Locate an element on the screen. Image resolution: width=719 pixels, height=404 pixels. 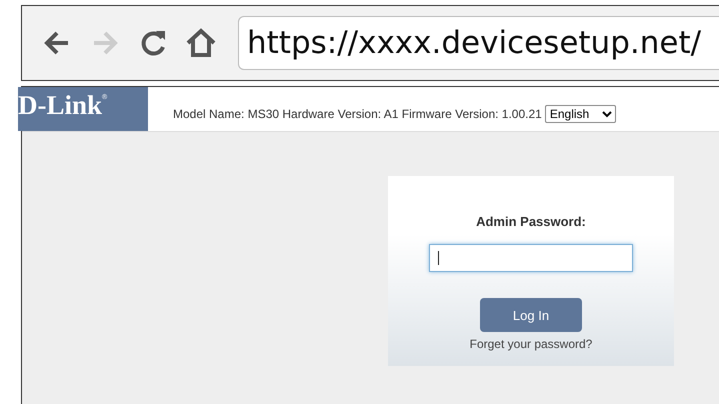
device-info: Model Name: MS30 Hardware Version: A1 Firmware Version: 1.00.21 is located at coordinates (357, 114).